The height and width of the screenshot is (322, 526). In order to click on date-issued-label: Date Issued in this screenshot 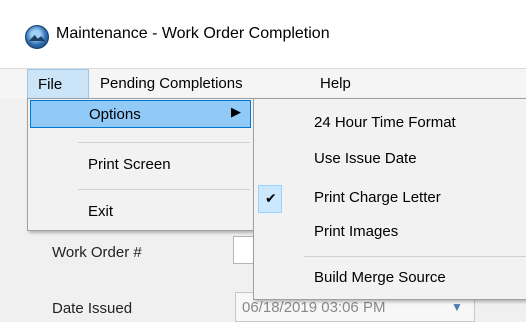, I will do `click(92, 308)`.